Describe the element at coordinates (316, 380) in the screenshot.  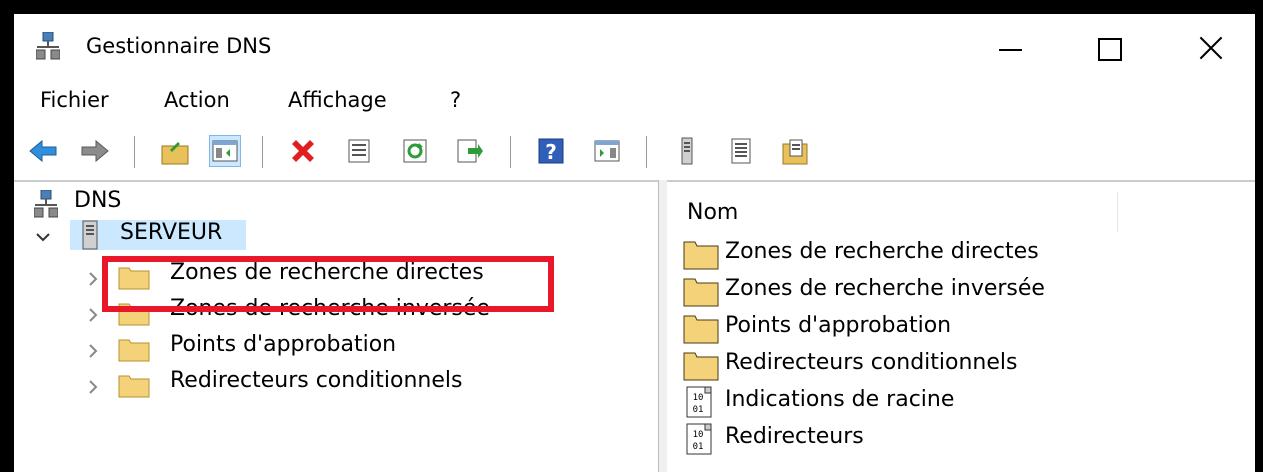
I see `tree-label: Redirecteurs conditionnels` at that location.